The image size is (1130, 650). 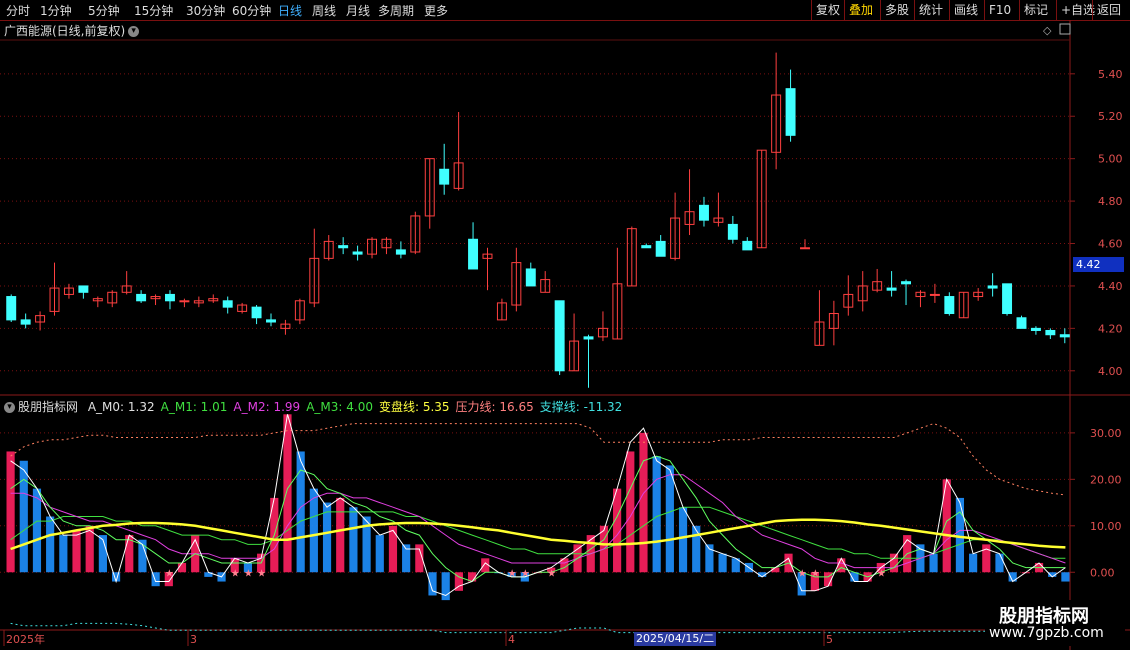 What do you see at coordinates (494, 407) in the screenshot?
I see `indicator-value: 压力线: 16.65` at bounding box center [494, 407].